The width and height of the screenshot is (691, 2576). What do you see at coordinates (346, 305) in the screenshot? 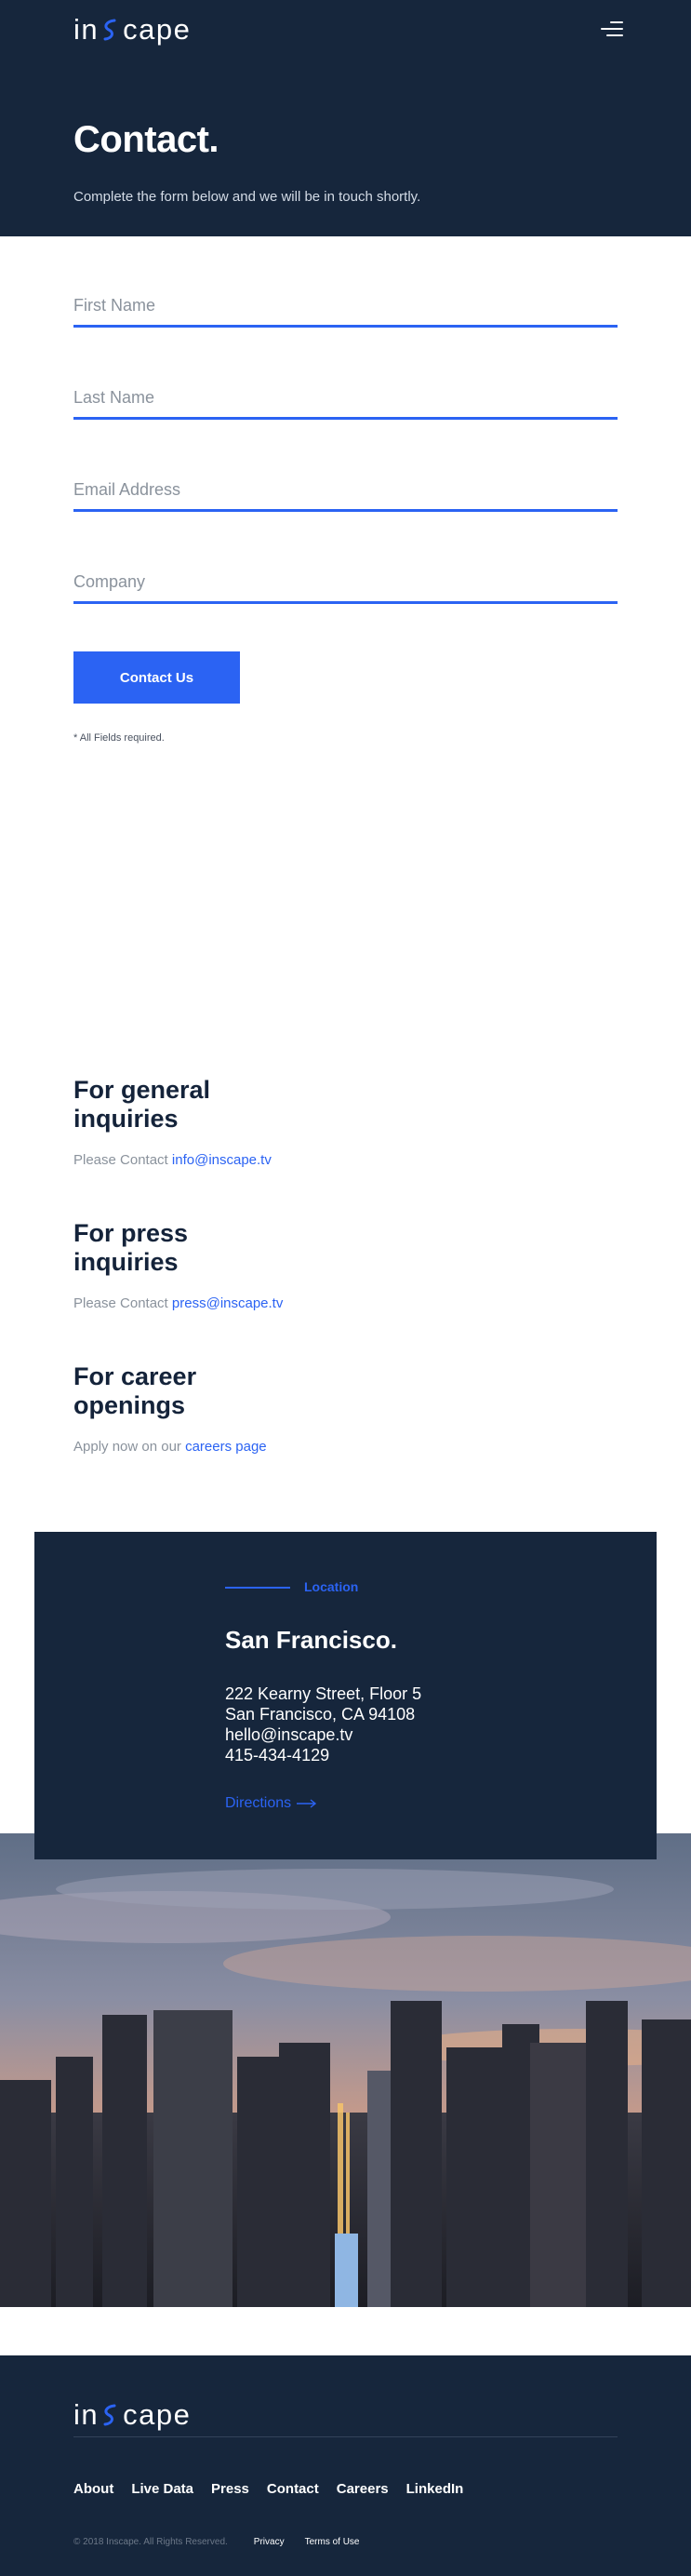
I see `first-name-input` at bounding box center [346, 305].